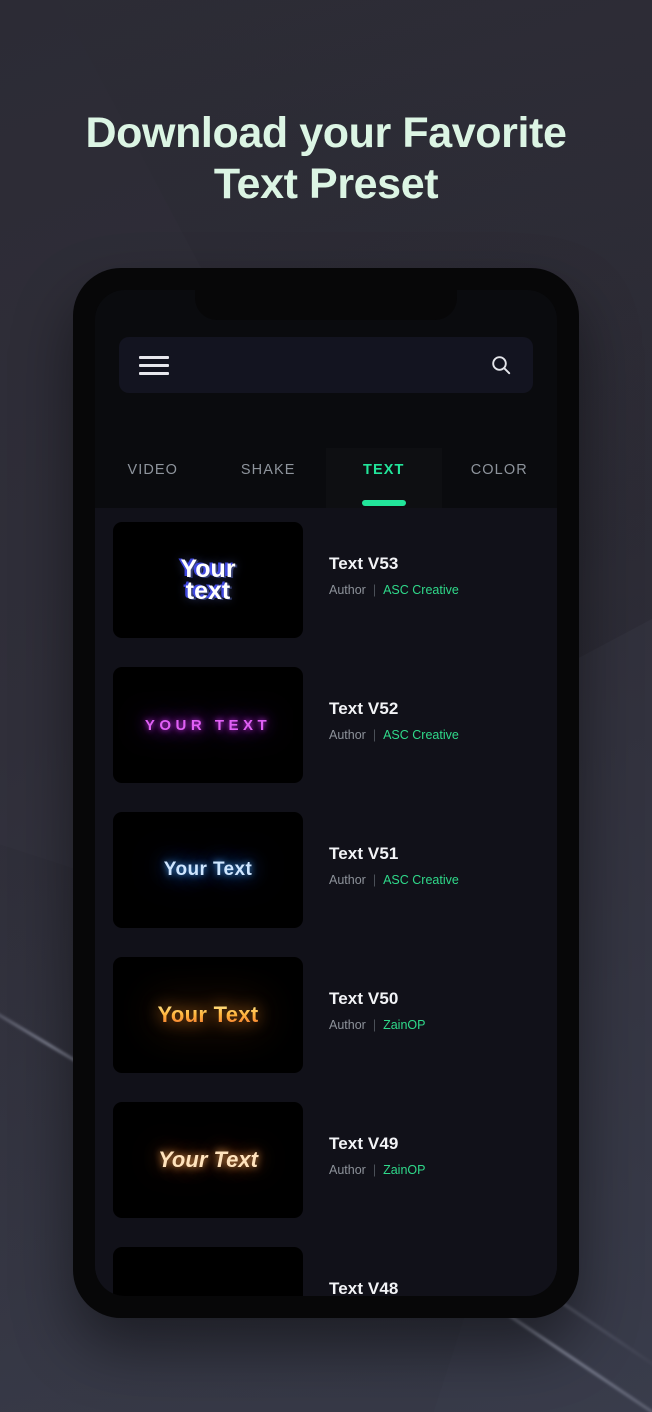  I want to click on preset-meta: Text V51 Author | ASC Creative, so click(381, 849).